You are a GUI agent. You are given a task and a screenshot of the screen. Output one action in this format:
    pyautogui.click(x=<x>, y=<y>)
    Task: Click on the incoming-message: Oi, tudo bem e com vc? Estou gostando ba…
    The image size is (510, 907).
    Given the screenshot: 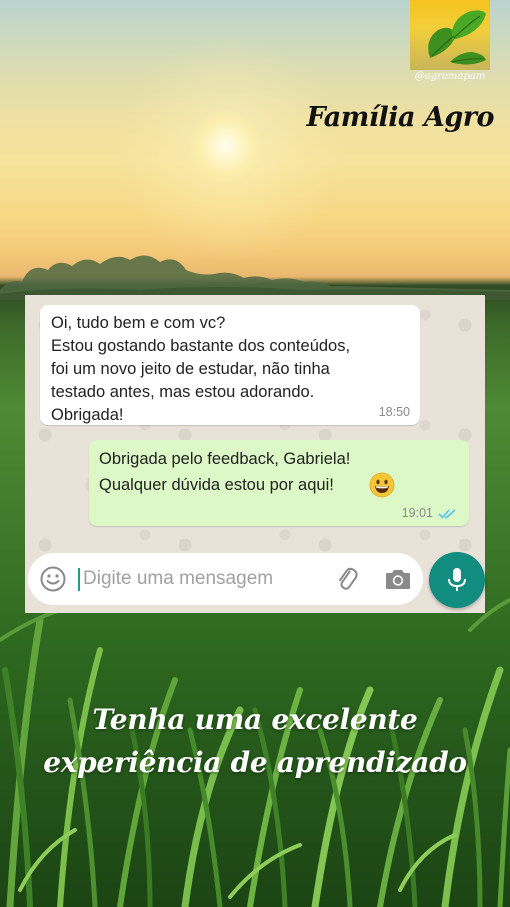 What is the action you would take?
    pyautogui.click(x=230, y=365)
    